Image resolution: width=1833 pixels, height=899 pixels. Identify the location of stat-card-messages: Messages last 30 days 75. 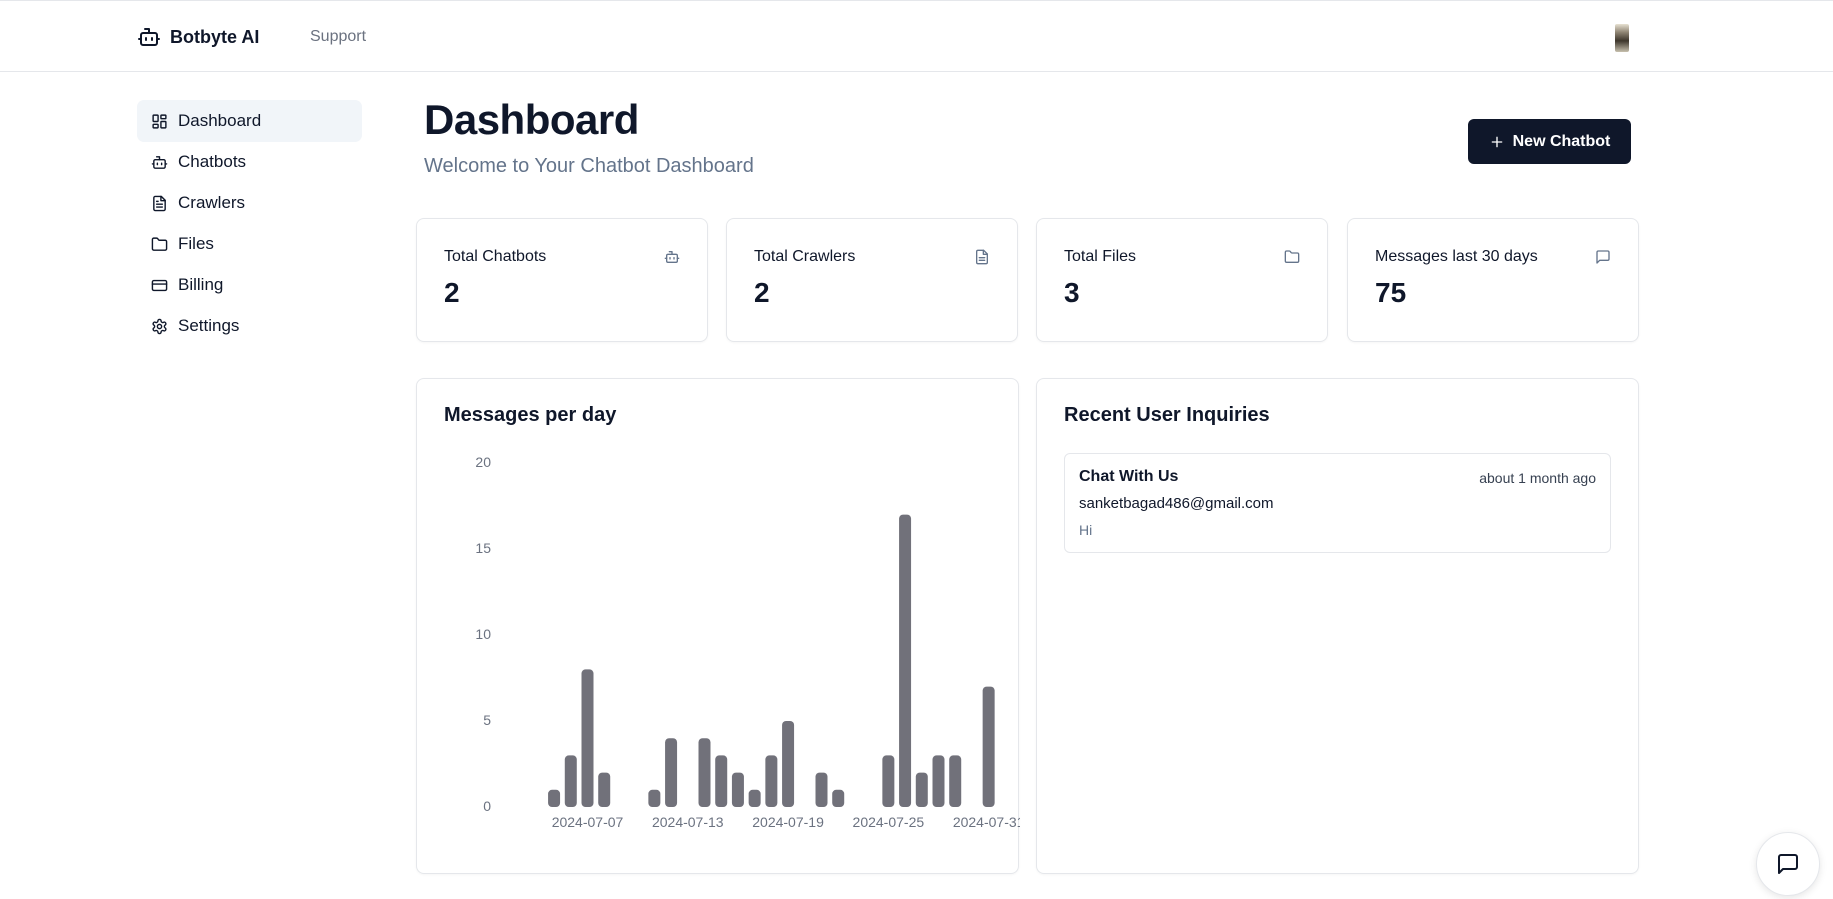
(1493, 280).